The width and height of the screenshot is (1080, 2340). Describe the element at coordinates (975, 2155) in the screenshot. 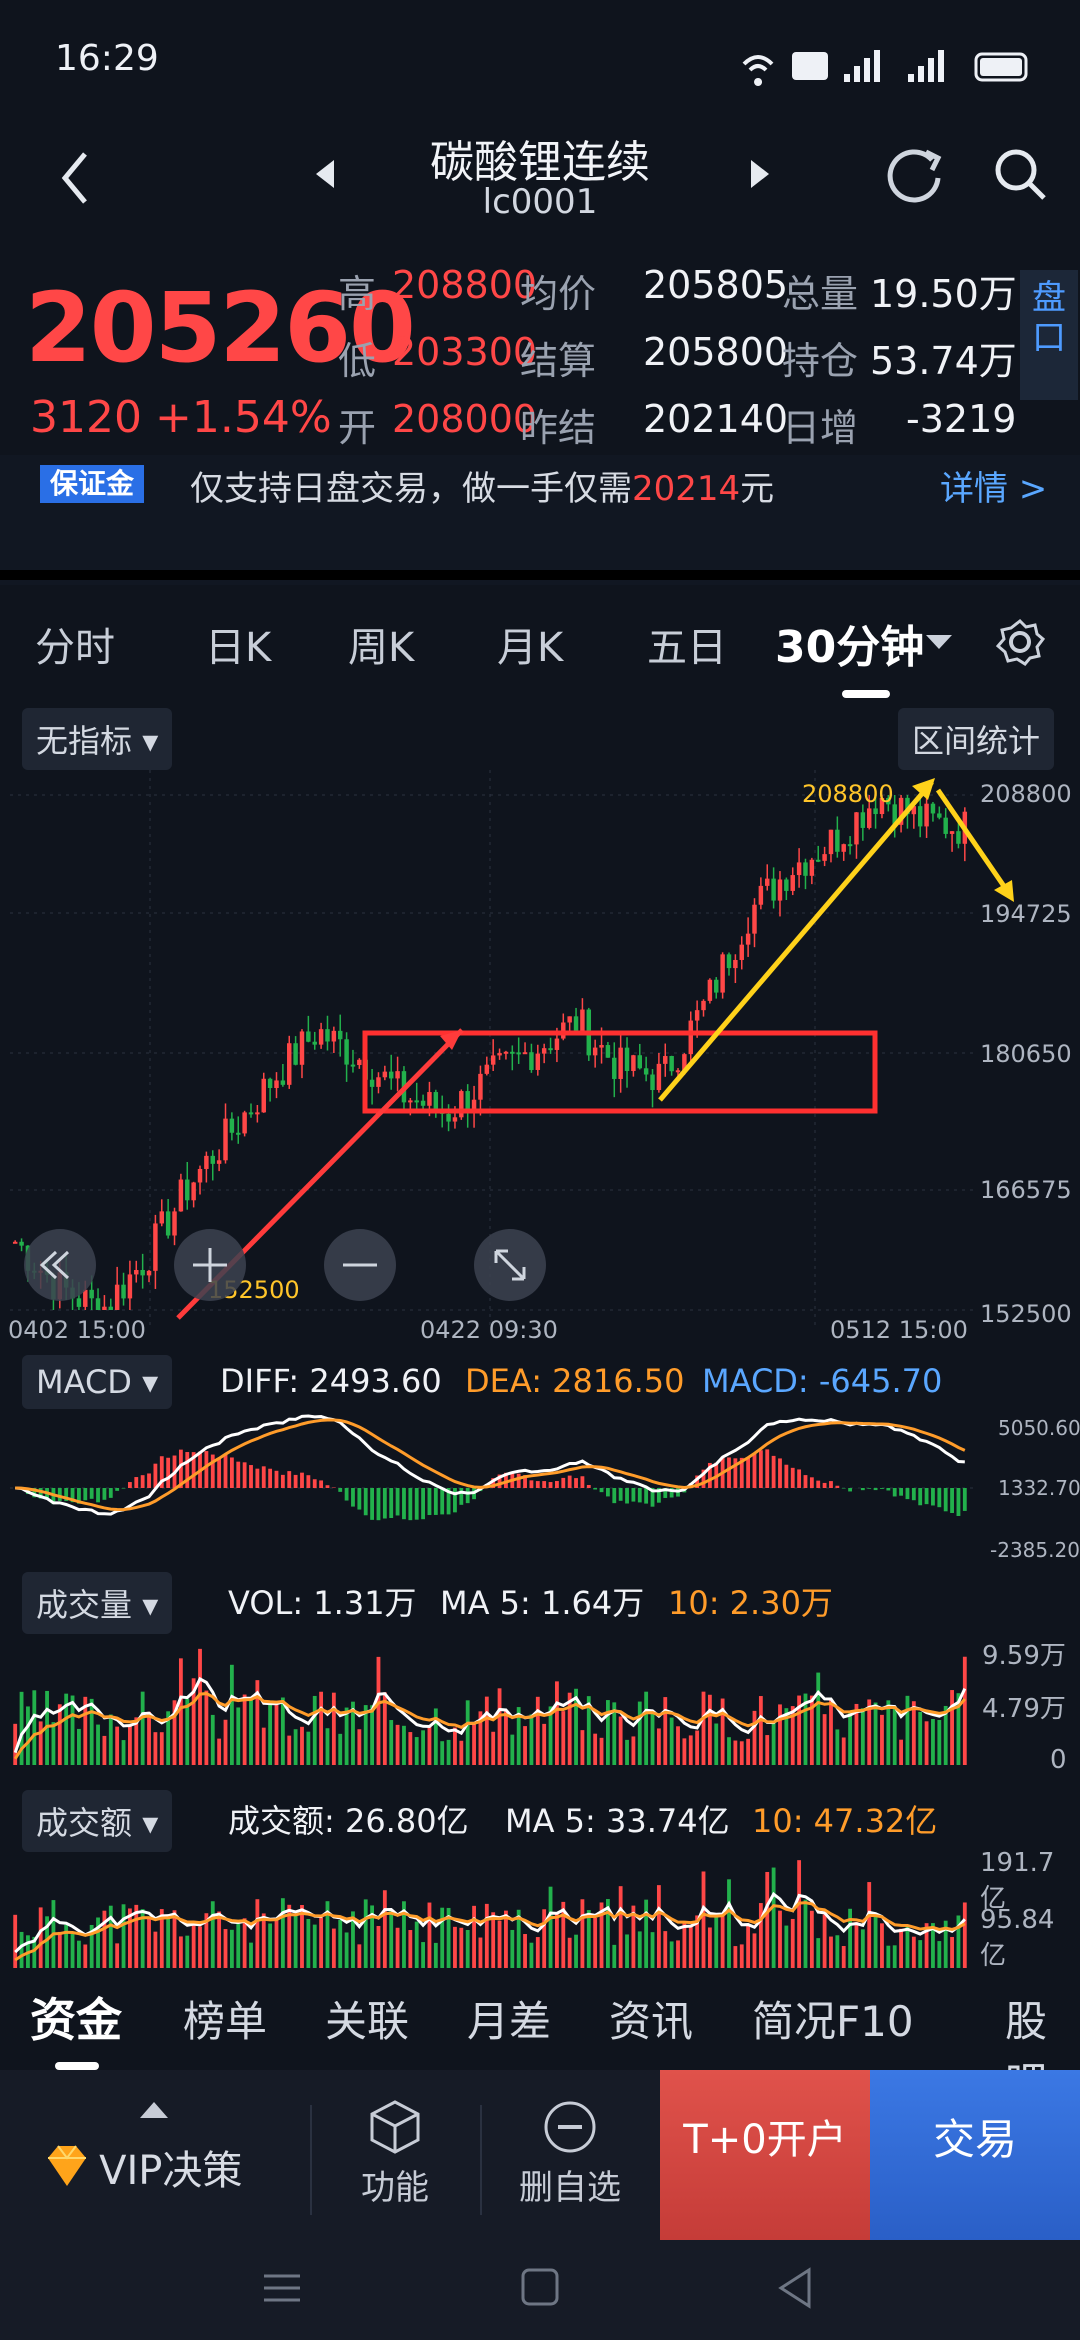

I see `trade-button: 交易` at that location.